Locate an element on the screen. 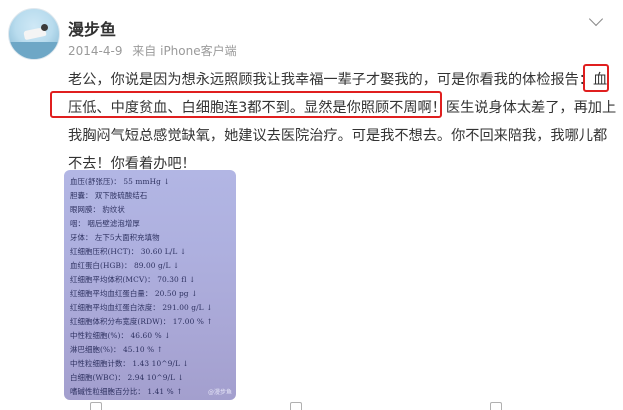 The image size is (623, 410). post-line-1-highlighted: 血 is located at coordinates (600, 80).